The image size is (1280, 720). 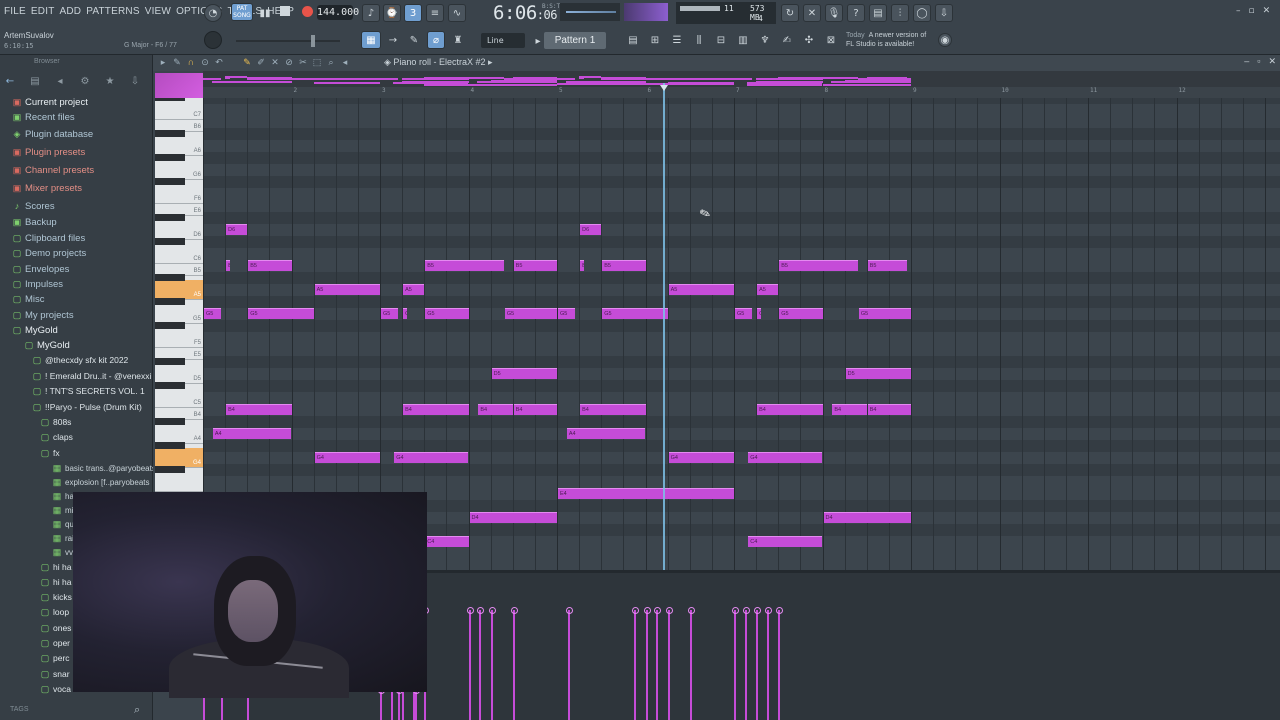 I want to click on menu-patterns: PATTERNS, so click(x=112, y=11).